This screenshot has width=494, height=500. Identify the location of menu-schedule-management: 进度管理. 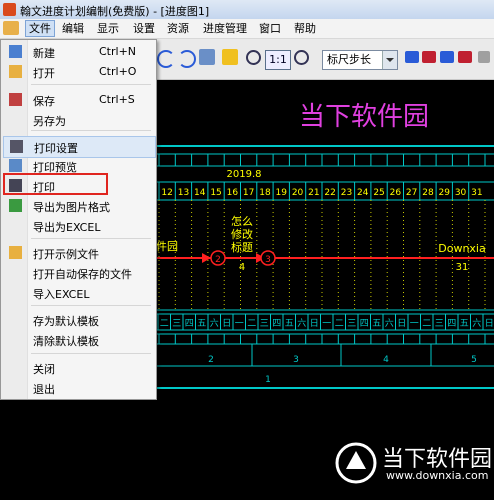
(225, 28).